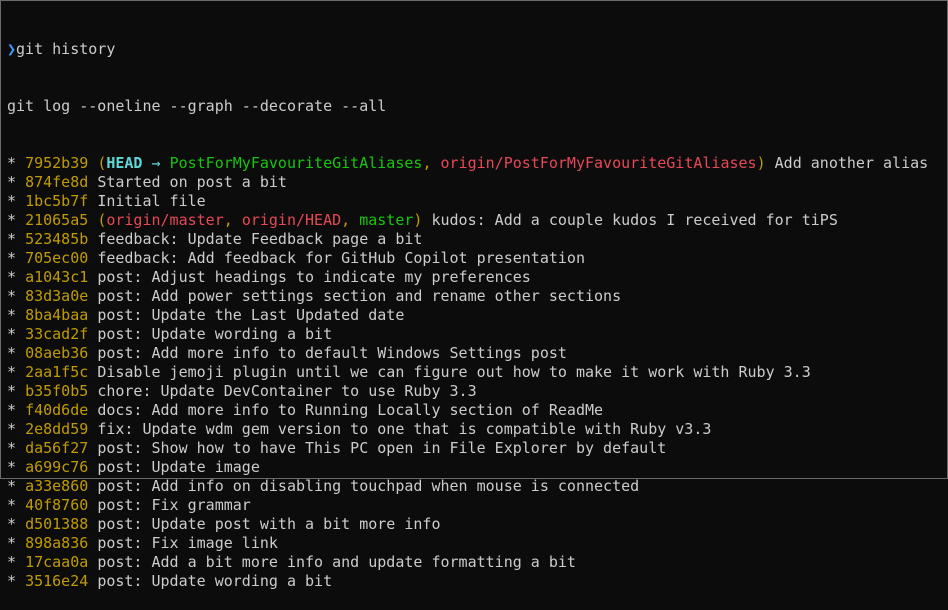 This screenshot has height=610, width=948. I want to click on commit-line: * 1bc5b7f Initial file, so click(477, 201).